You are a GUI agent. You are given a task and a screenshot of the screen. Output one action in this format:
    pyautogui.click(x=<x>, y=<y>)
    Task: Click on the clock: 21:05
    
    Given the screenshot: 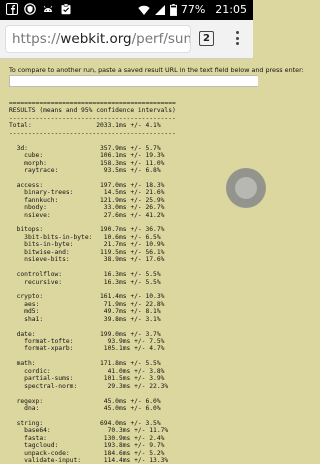 What is the action you would take?
    pyautogui.click(x=231, y=9)
    